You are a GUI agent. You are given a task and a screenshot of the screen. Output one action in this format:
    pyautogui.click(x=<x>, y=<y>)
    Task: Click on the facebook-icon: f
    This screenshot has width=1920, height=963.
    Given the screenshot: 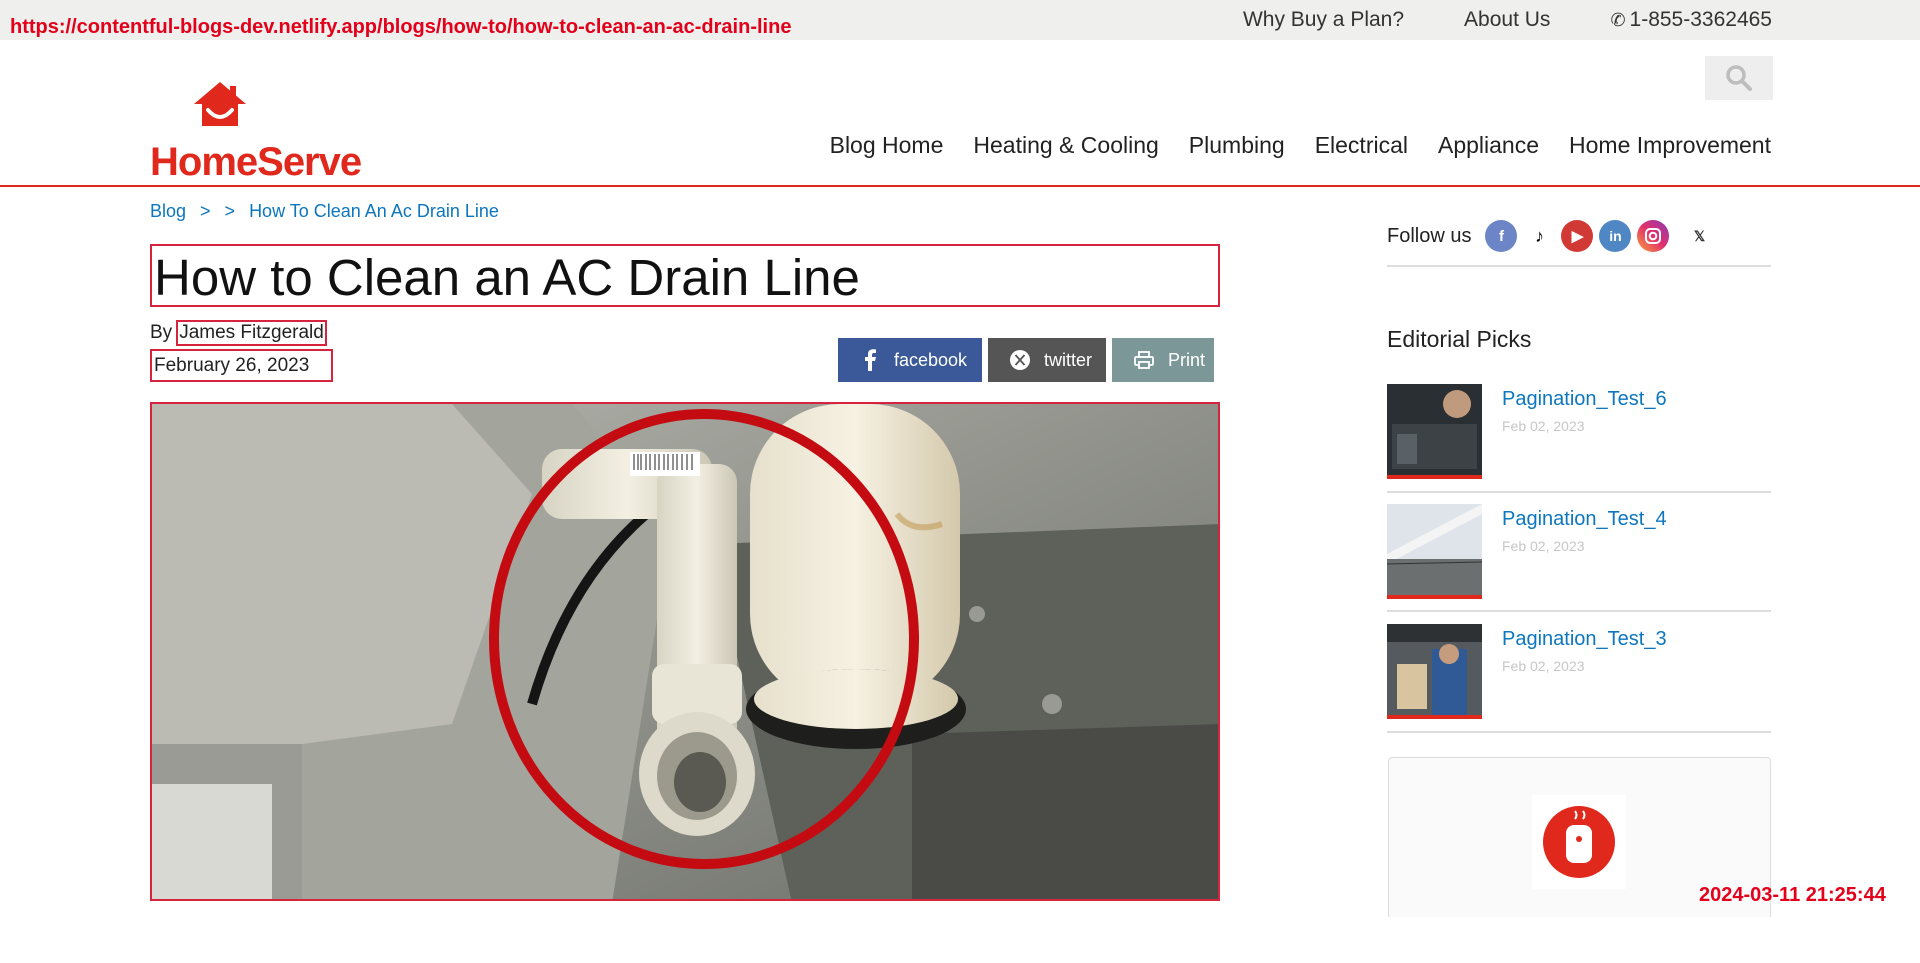 What is the action you would take?
    pyautogui.click(x=1501, y=236)
    